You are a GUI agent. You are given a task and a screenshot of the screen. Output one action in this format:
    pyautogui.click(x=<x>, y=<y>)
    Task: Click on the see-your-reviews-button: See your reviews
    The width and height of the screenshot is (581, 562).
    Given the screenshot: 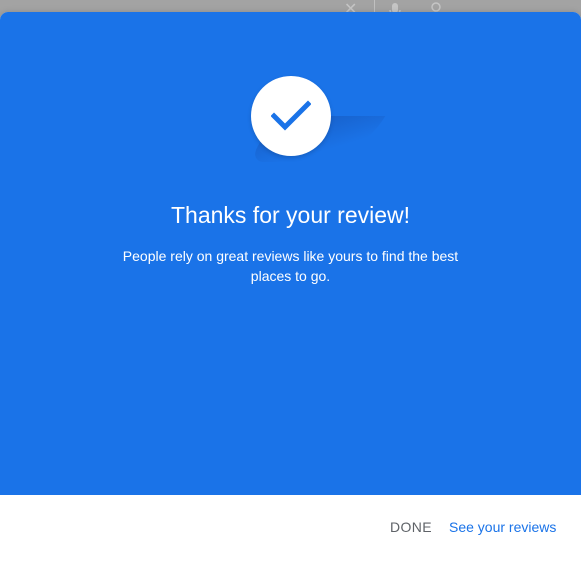 What is the action you would take?
    pyautogui.click(x=502, y=527)
    